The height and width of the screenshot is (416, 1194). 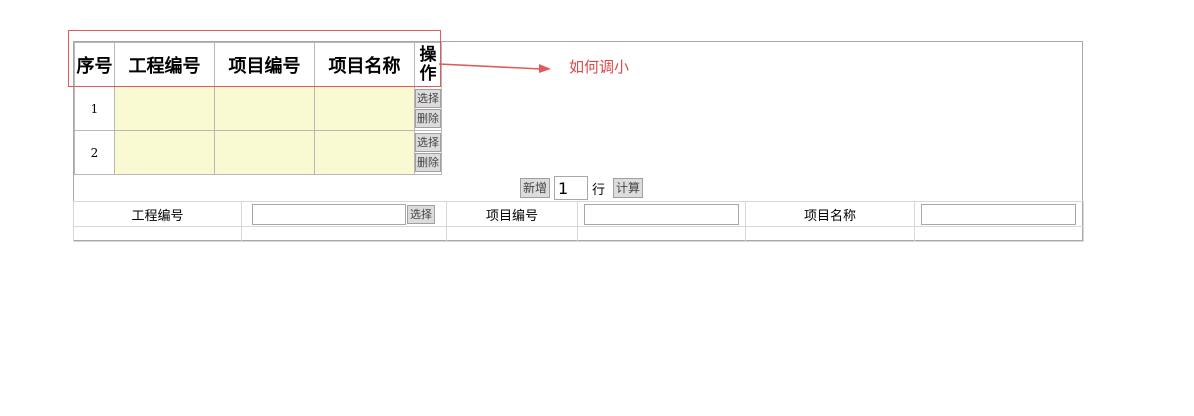 What do you see at coordinates (164, 64) in the screenshot?
I see `header-project-code: 工程编号` at bounding box center [164, 64].